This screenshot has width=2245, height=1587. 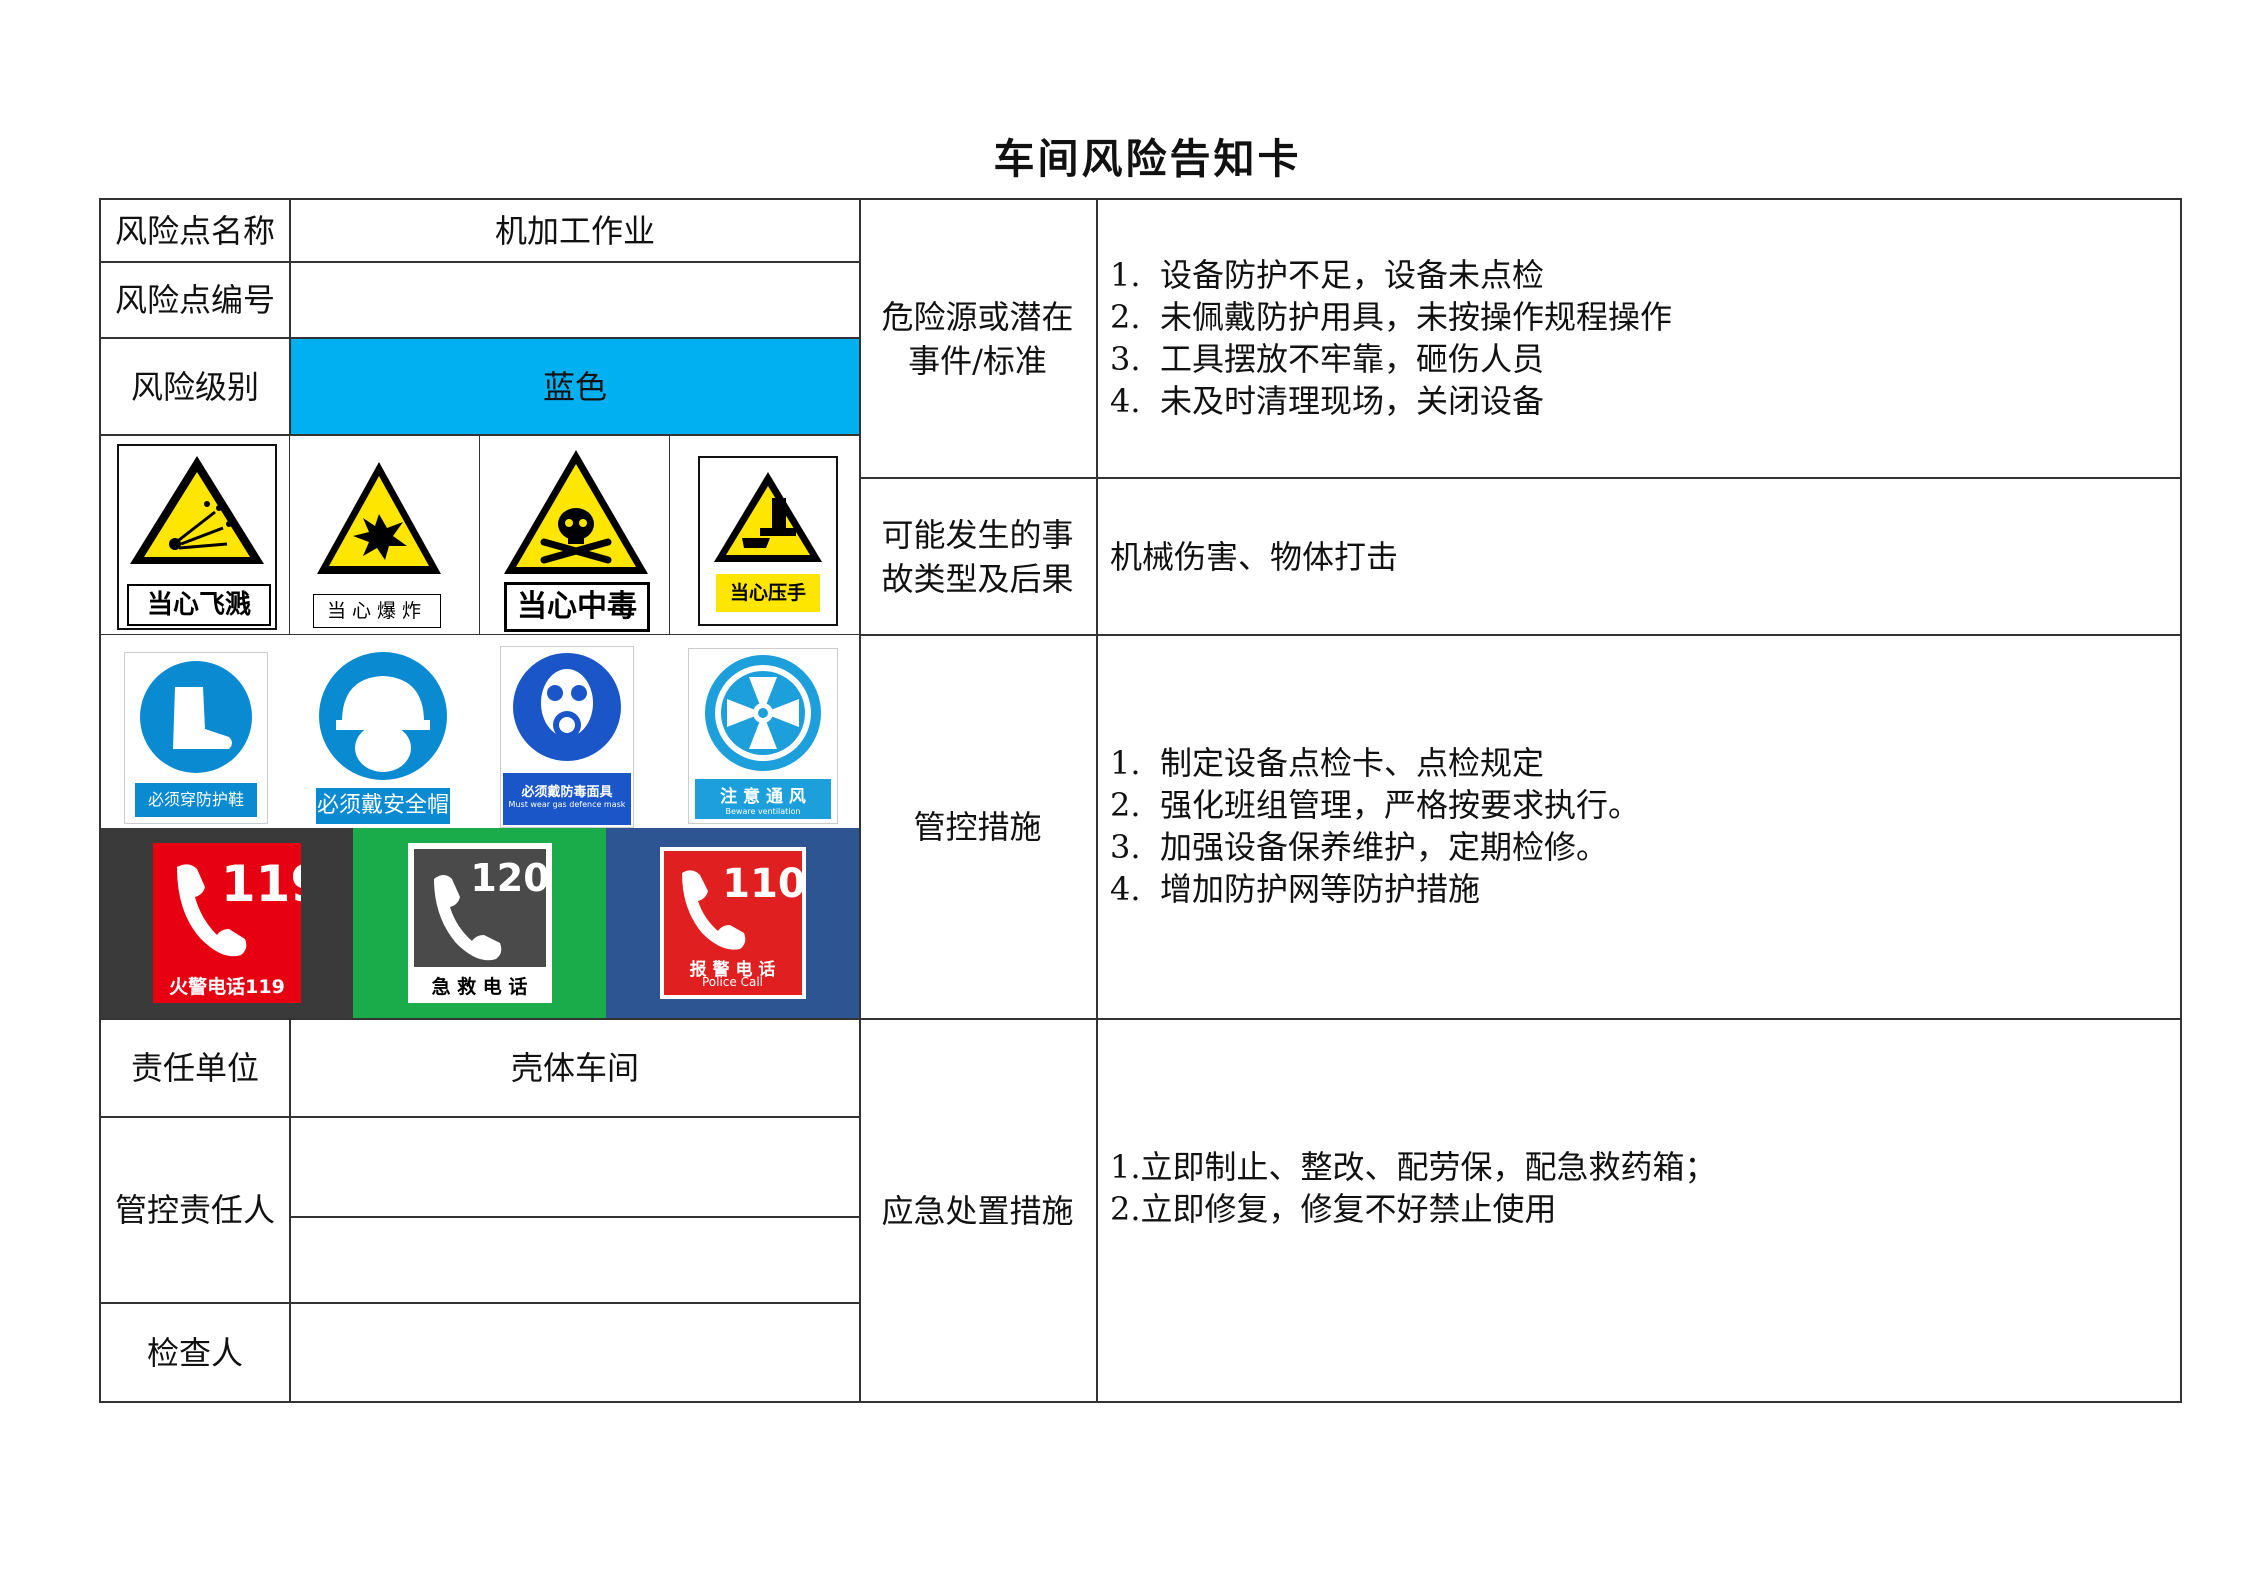 I want to click on warning-sign-caption: 当心爆炸, so click(x=377, y=611).